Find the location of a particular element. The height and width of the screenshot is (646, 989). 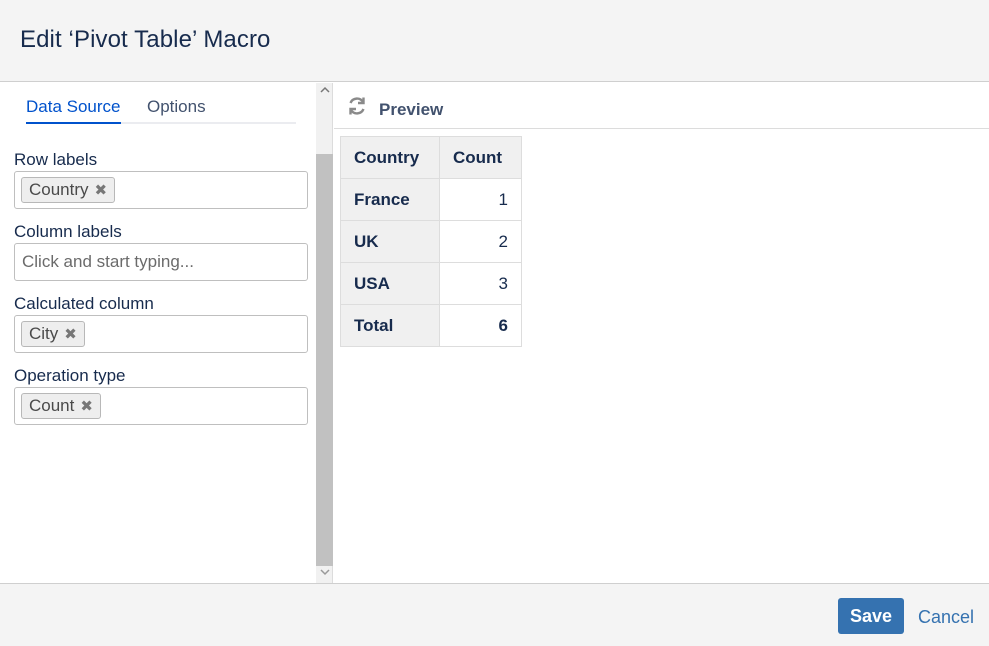

table-row: USA 3 is located at coordinates (431, 284).